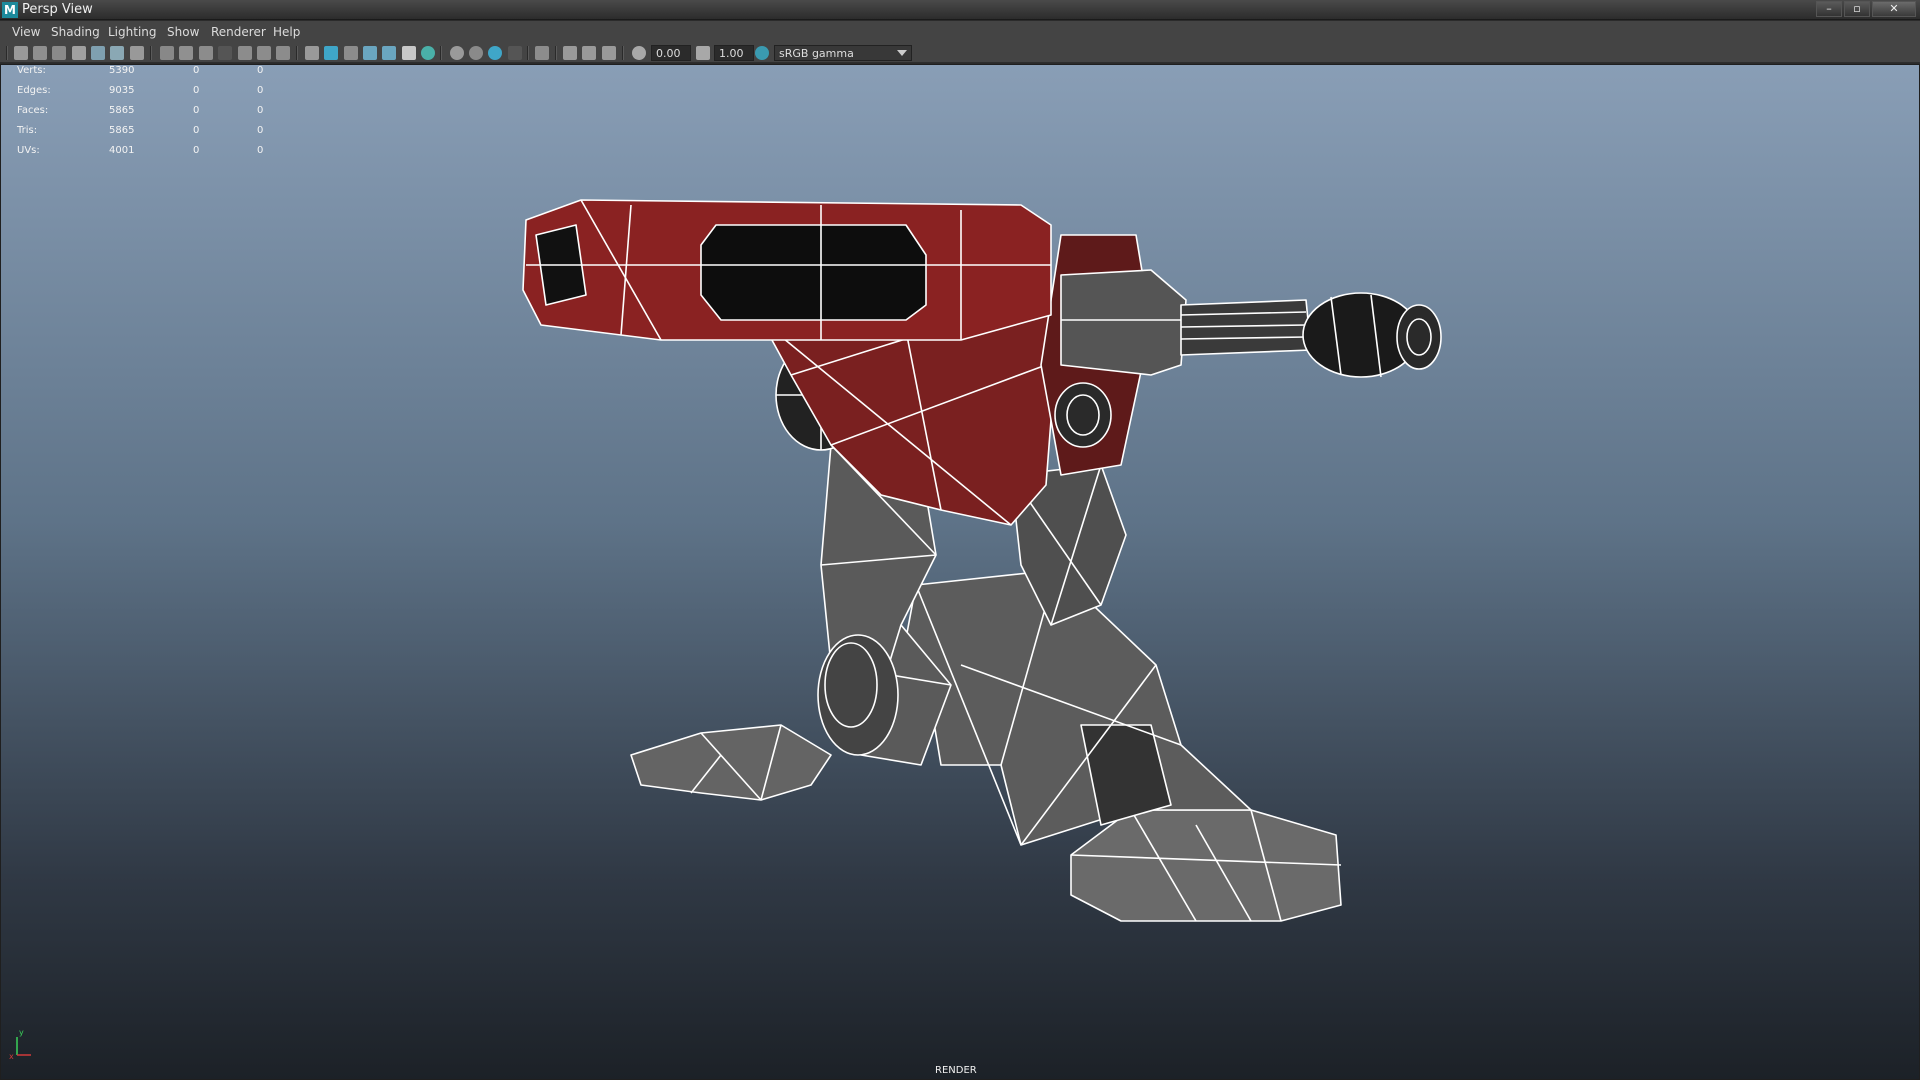 This screenshot has height=1080, width=1920. Describe the element at coordinates (21, 1032) in the screenshot. I see `axis-y-label: y` at that location.